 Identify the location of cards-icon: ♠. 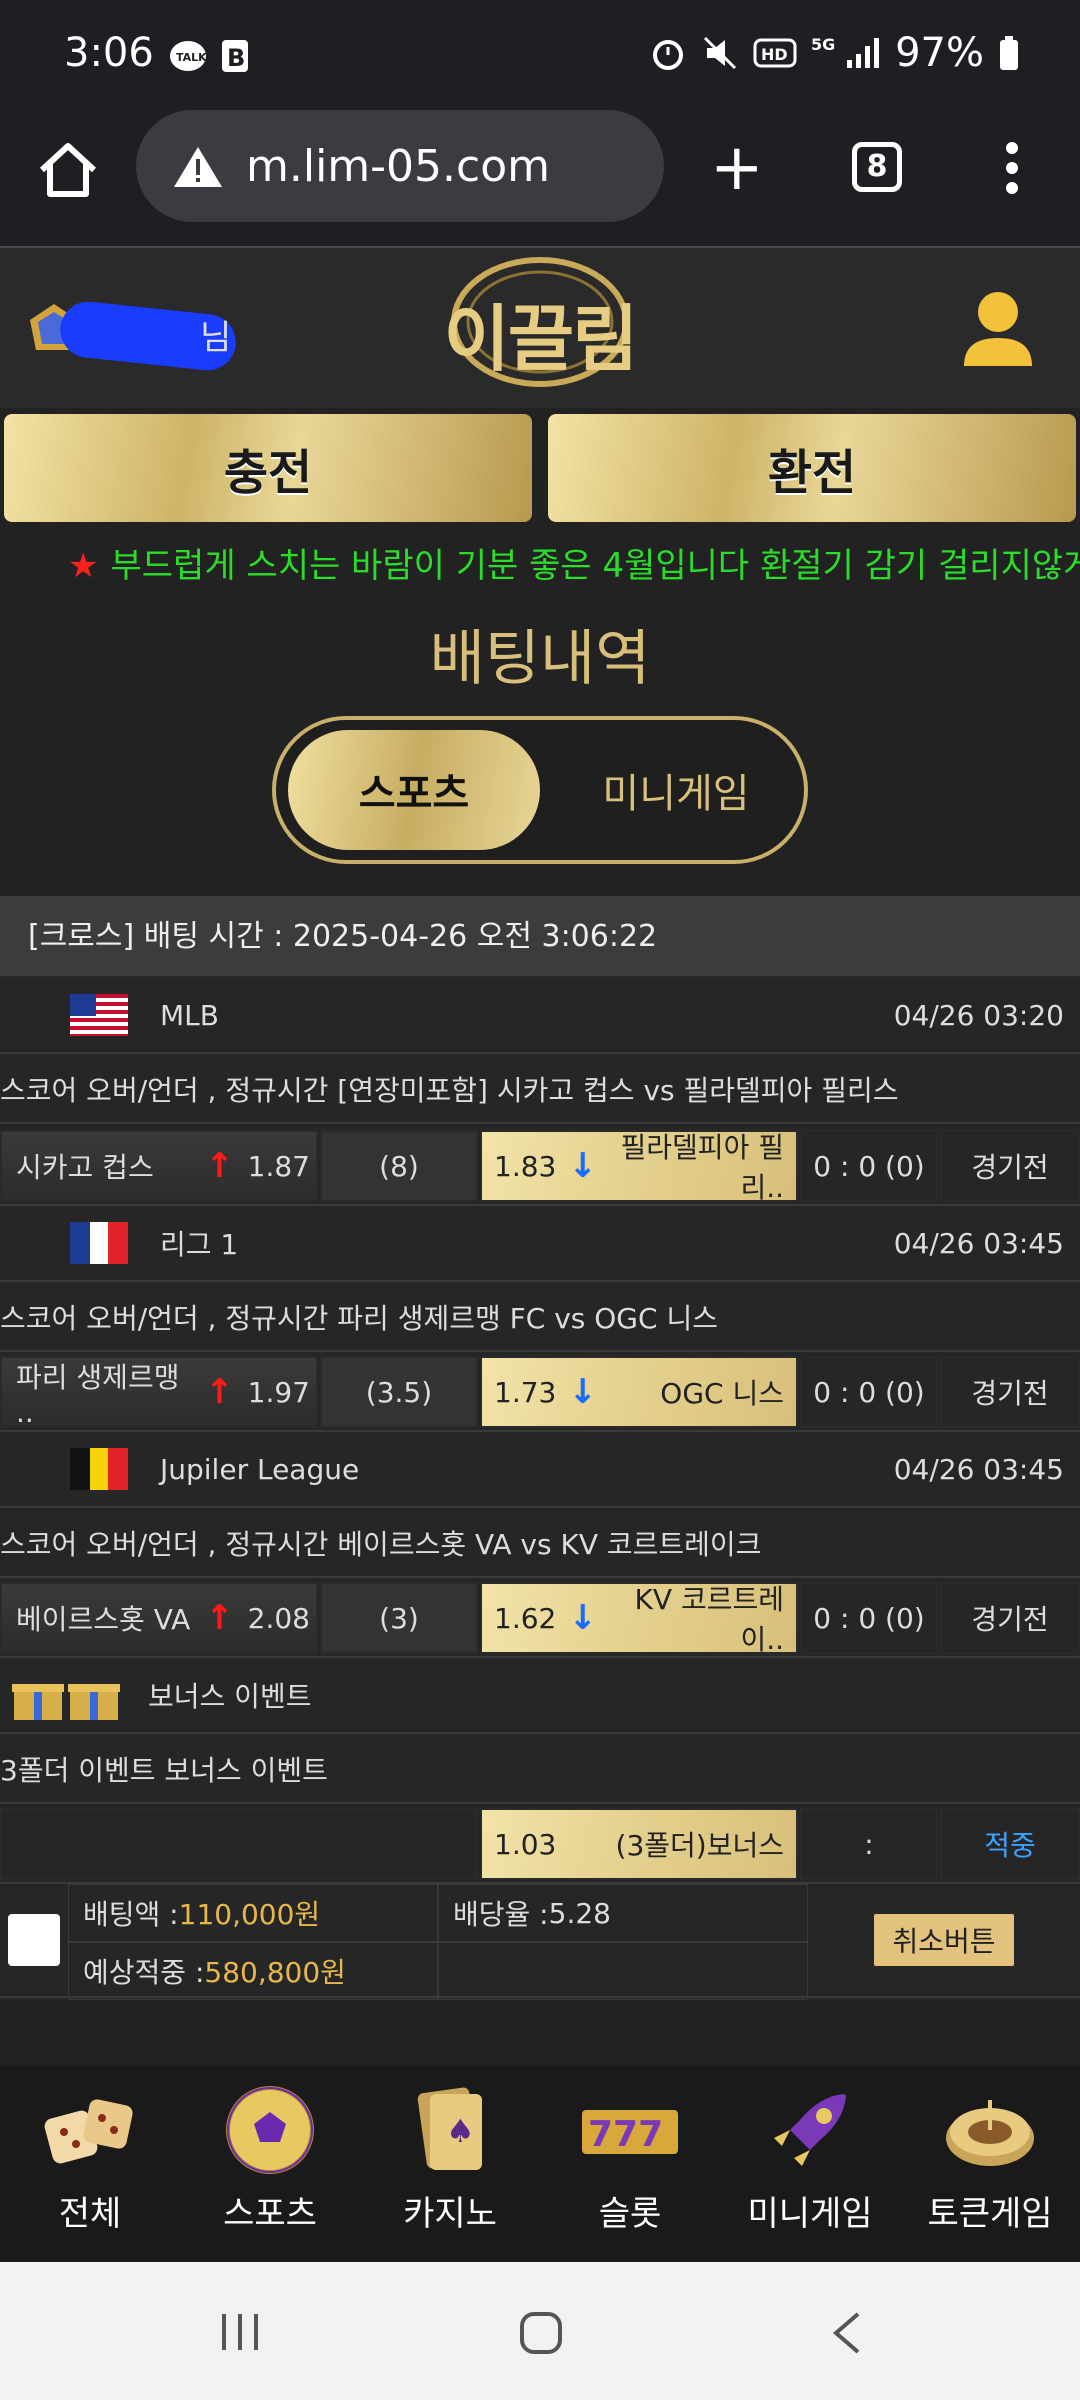
(449, 2128).